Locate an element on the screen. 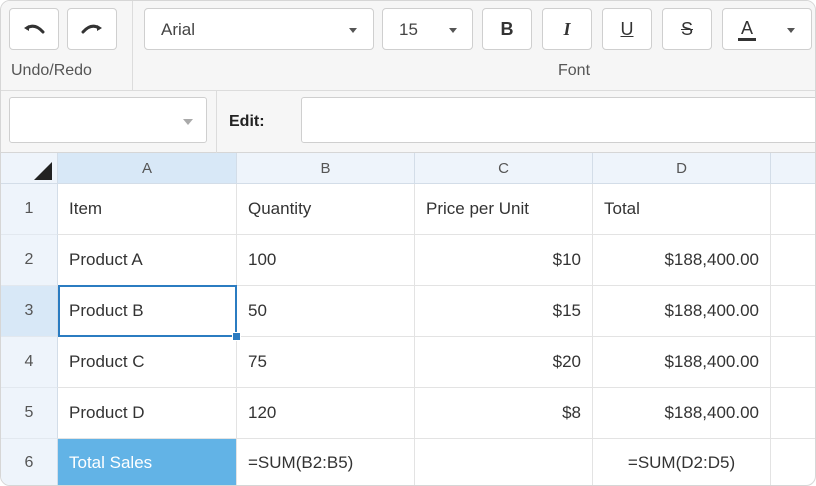 The height and width of the screenshot is (486, 816). cell-d3: $188,400.00 is located at coordinates (682, 311).